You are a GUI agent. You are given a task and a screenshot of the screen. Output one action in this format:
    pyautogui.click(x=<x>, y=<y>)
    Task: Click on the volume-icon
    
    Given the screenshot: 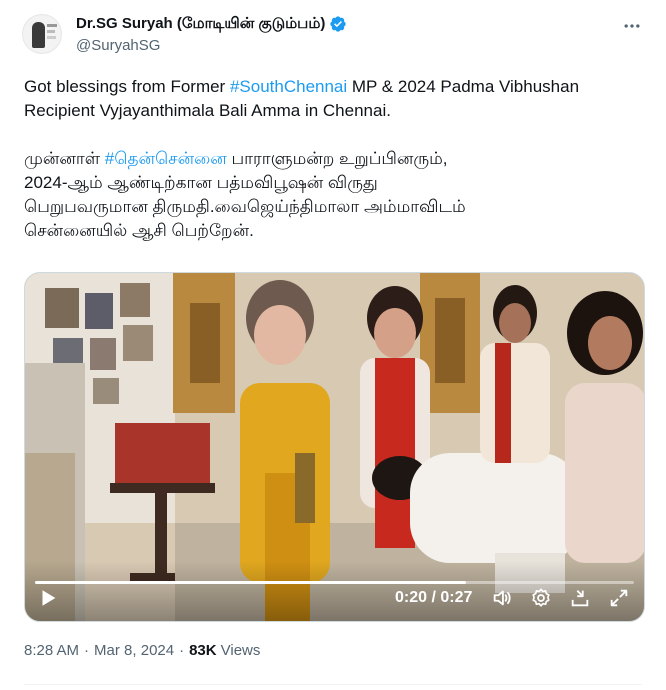 What is the action you would take?
    pyautogui.click(x=502, y=598)
    